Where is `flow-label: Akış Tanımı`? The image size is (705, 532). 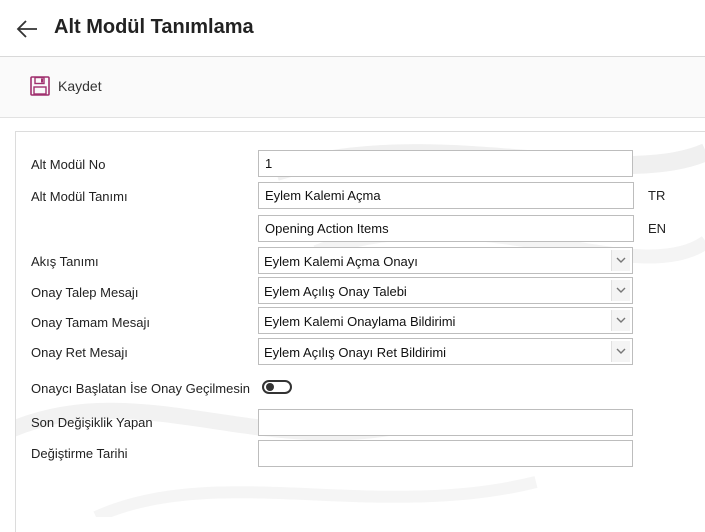
flow-label: Akış Tanımı is located at coordinates (65, 261).